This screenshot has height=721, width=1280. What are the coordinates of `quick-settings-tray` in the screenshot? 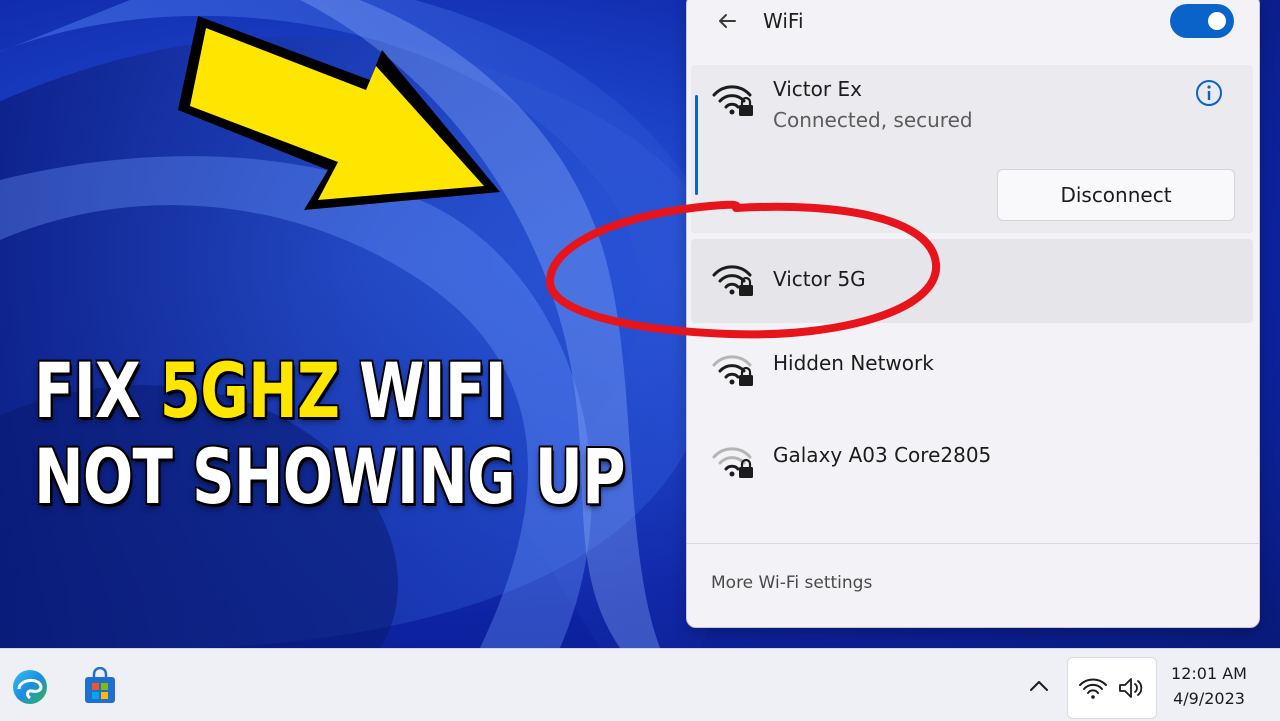 It's located at (1112, 688).